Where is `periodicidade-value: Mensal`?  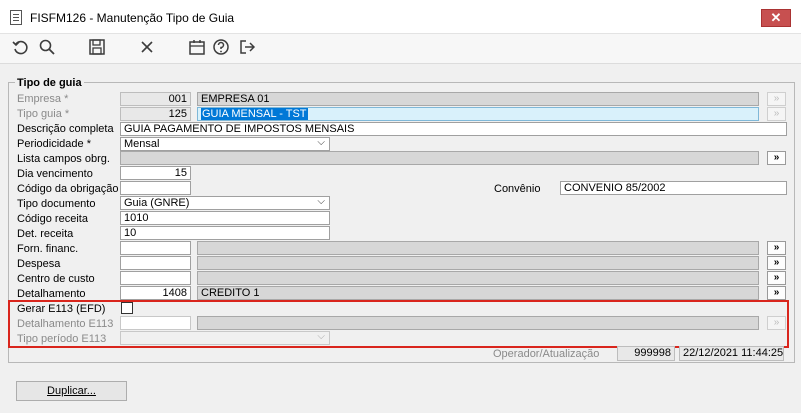 periodicidade-value: Mensal is located at coordinates (142, 144).